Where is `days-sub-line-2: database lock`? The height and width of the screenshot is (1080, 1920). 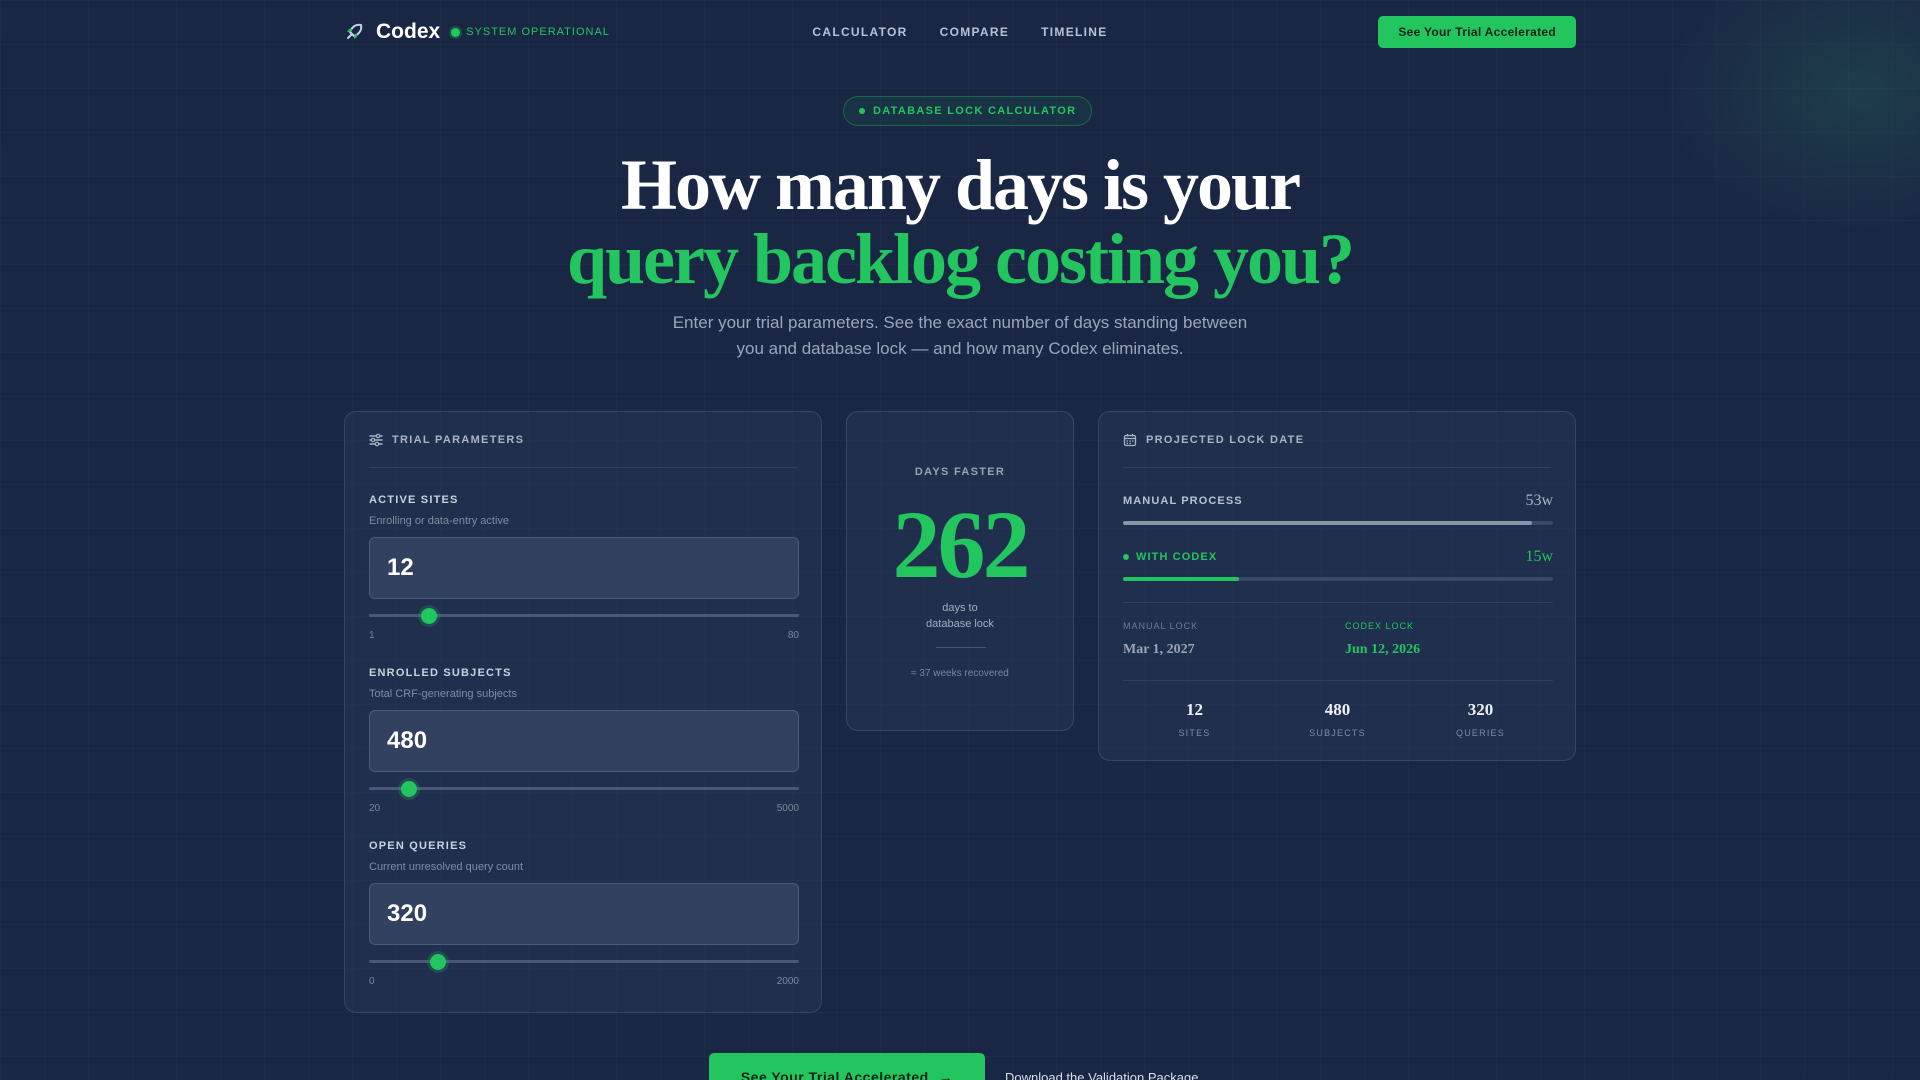 days-sub-line-2: database lock is located at coordinates (960, 624).